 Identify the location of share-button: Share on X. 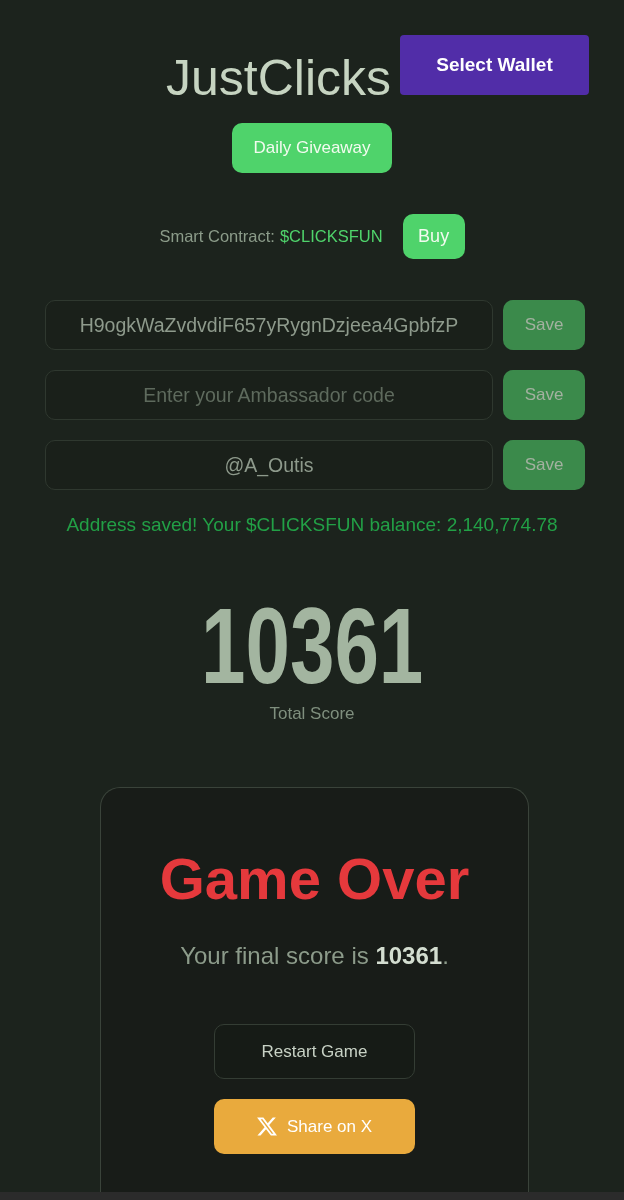
(314, 1126).